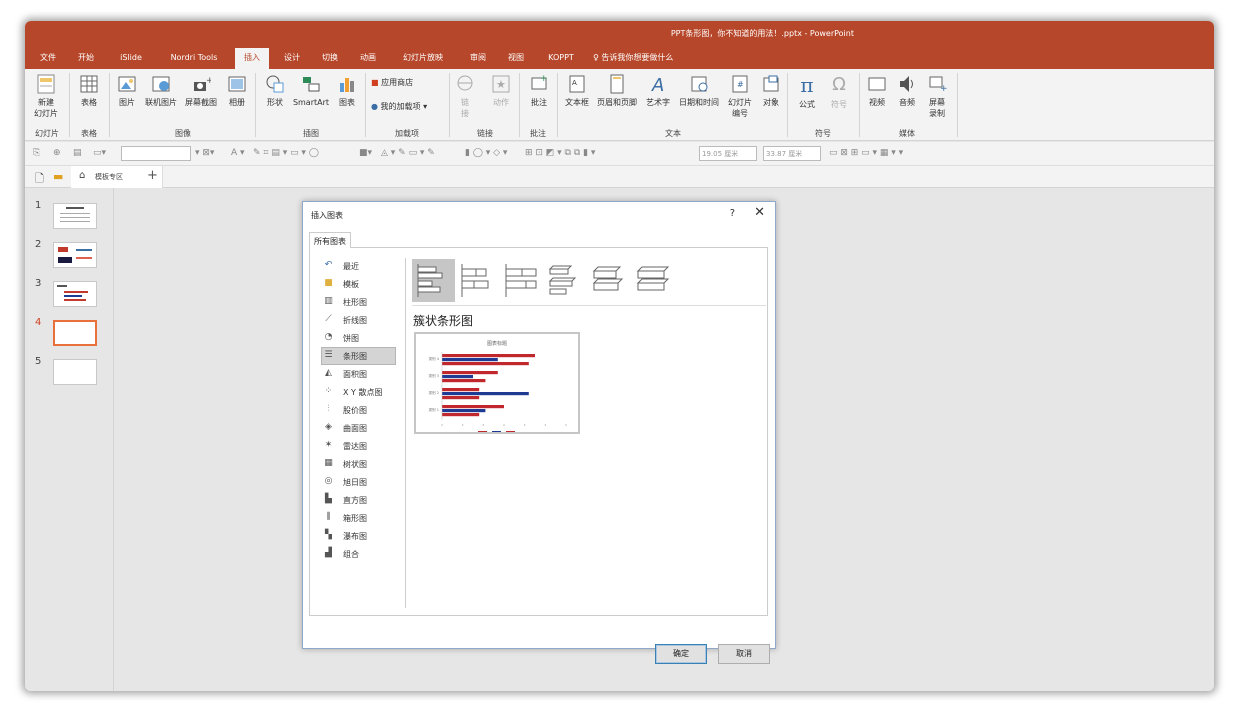 Image resolution: width=1240 pixels, height=712 pixels. Describe the element at coordinates (360, 302) in the screenshot. I see `chart-type-column: ▥ 柱形图` at that location.